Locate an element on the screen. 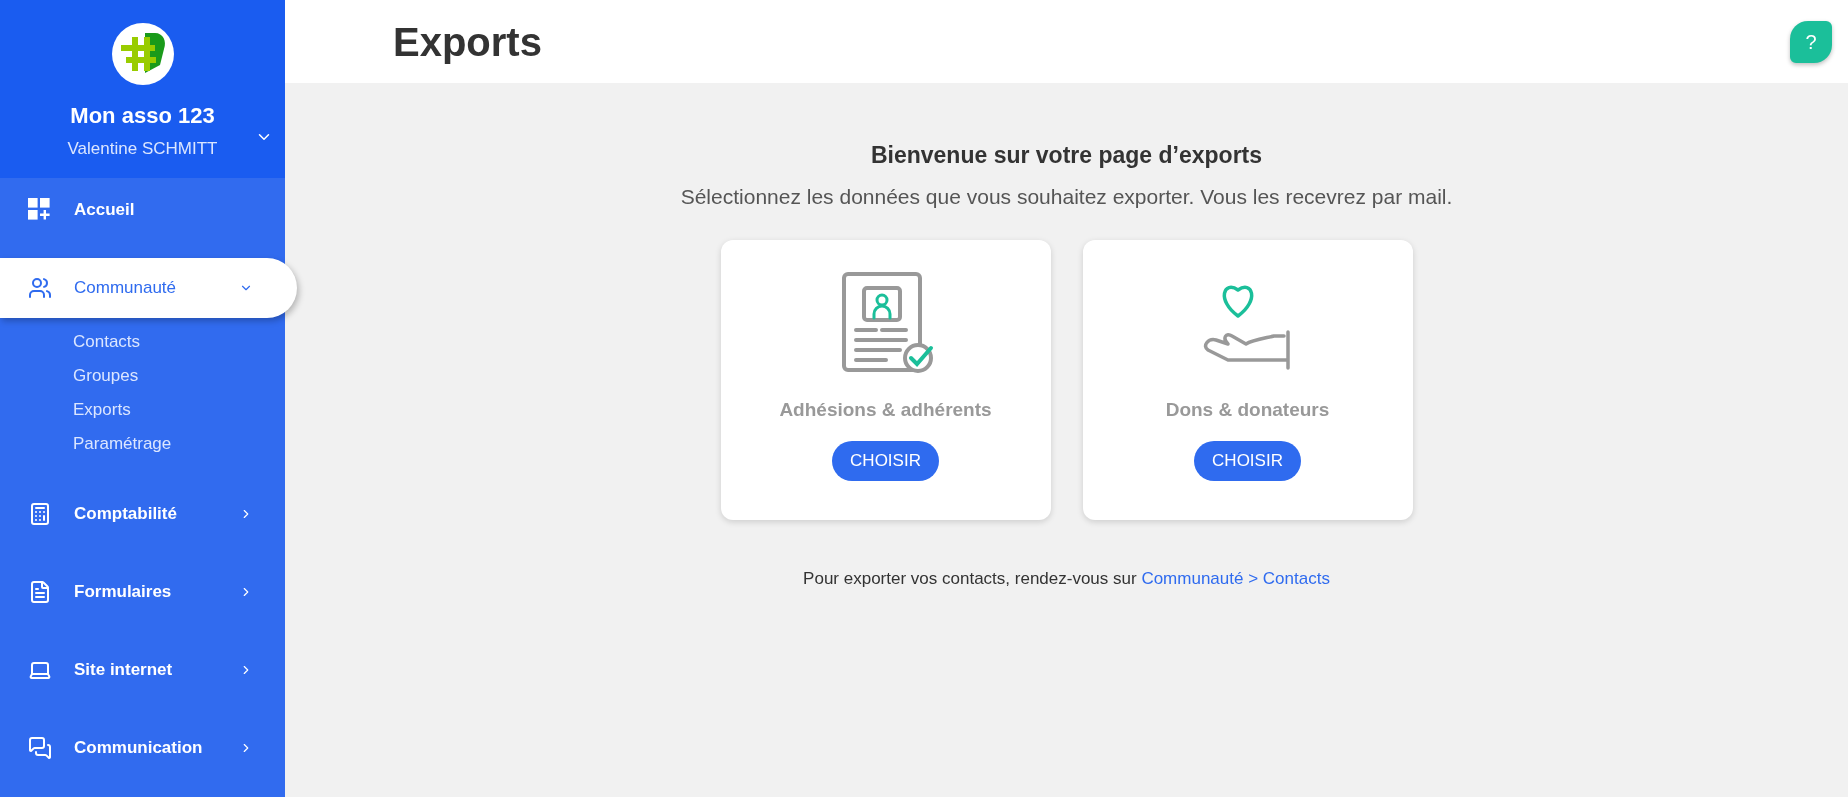  user-name: Valentine SCHMITT is located at coordinates (142, 149).